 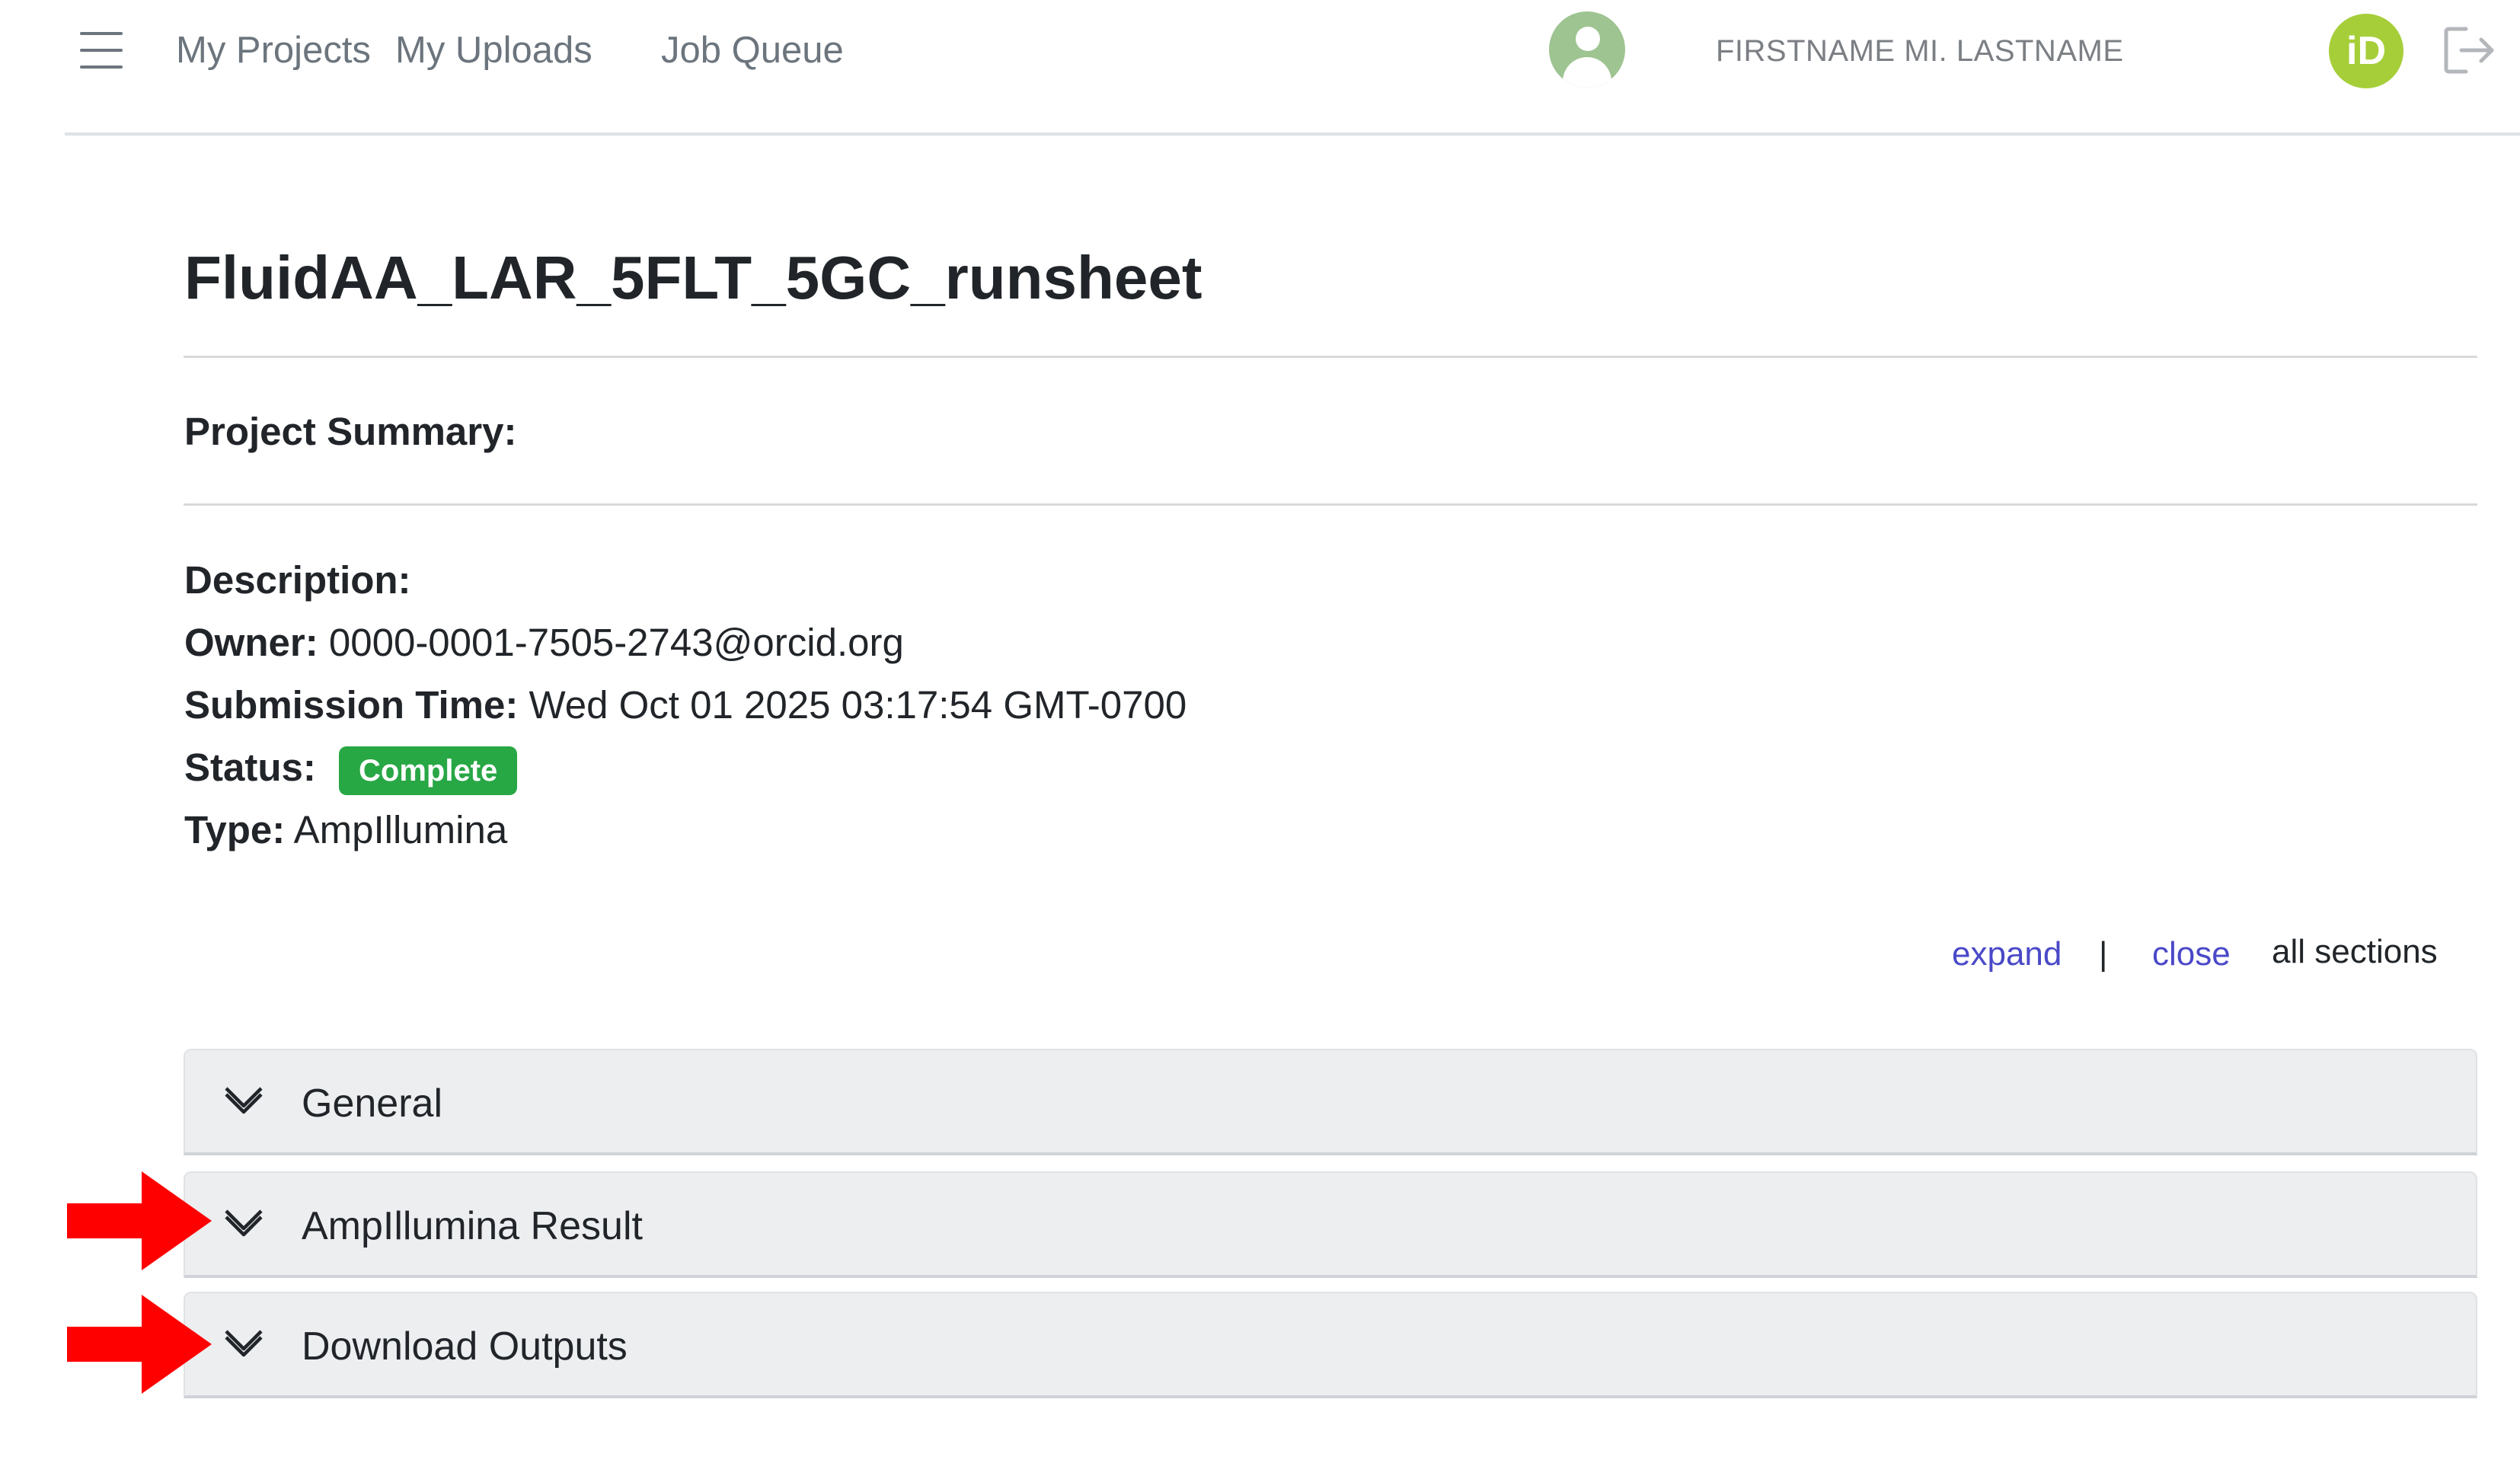 I want to click on owner-row: Owner: 0000-0001-7505-2743@orcid.org, so click(x=544, y=642).